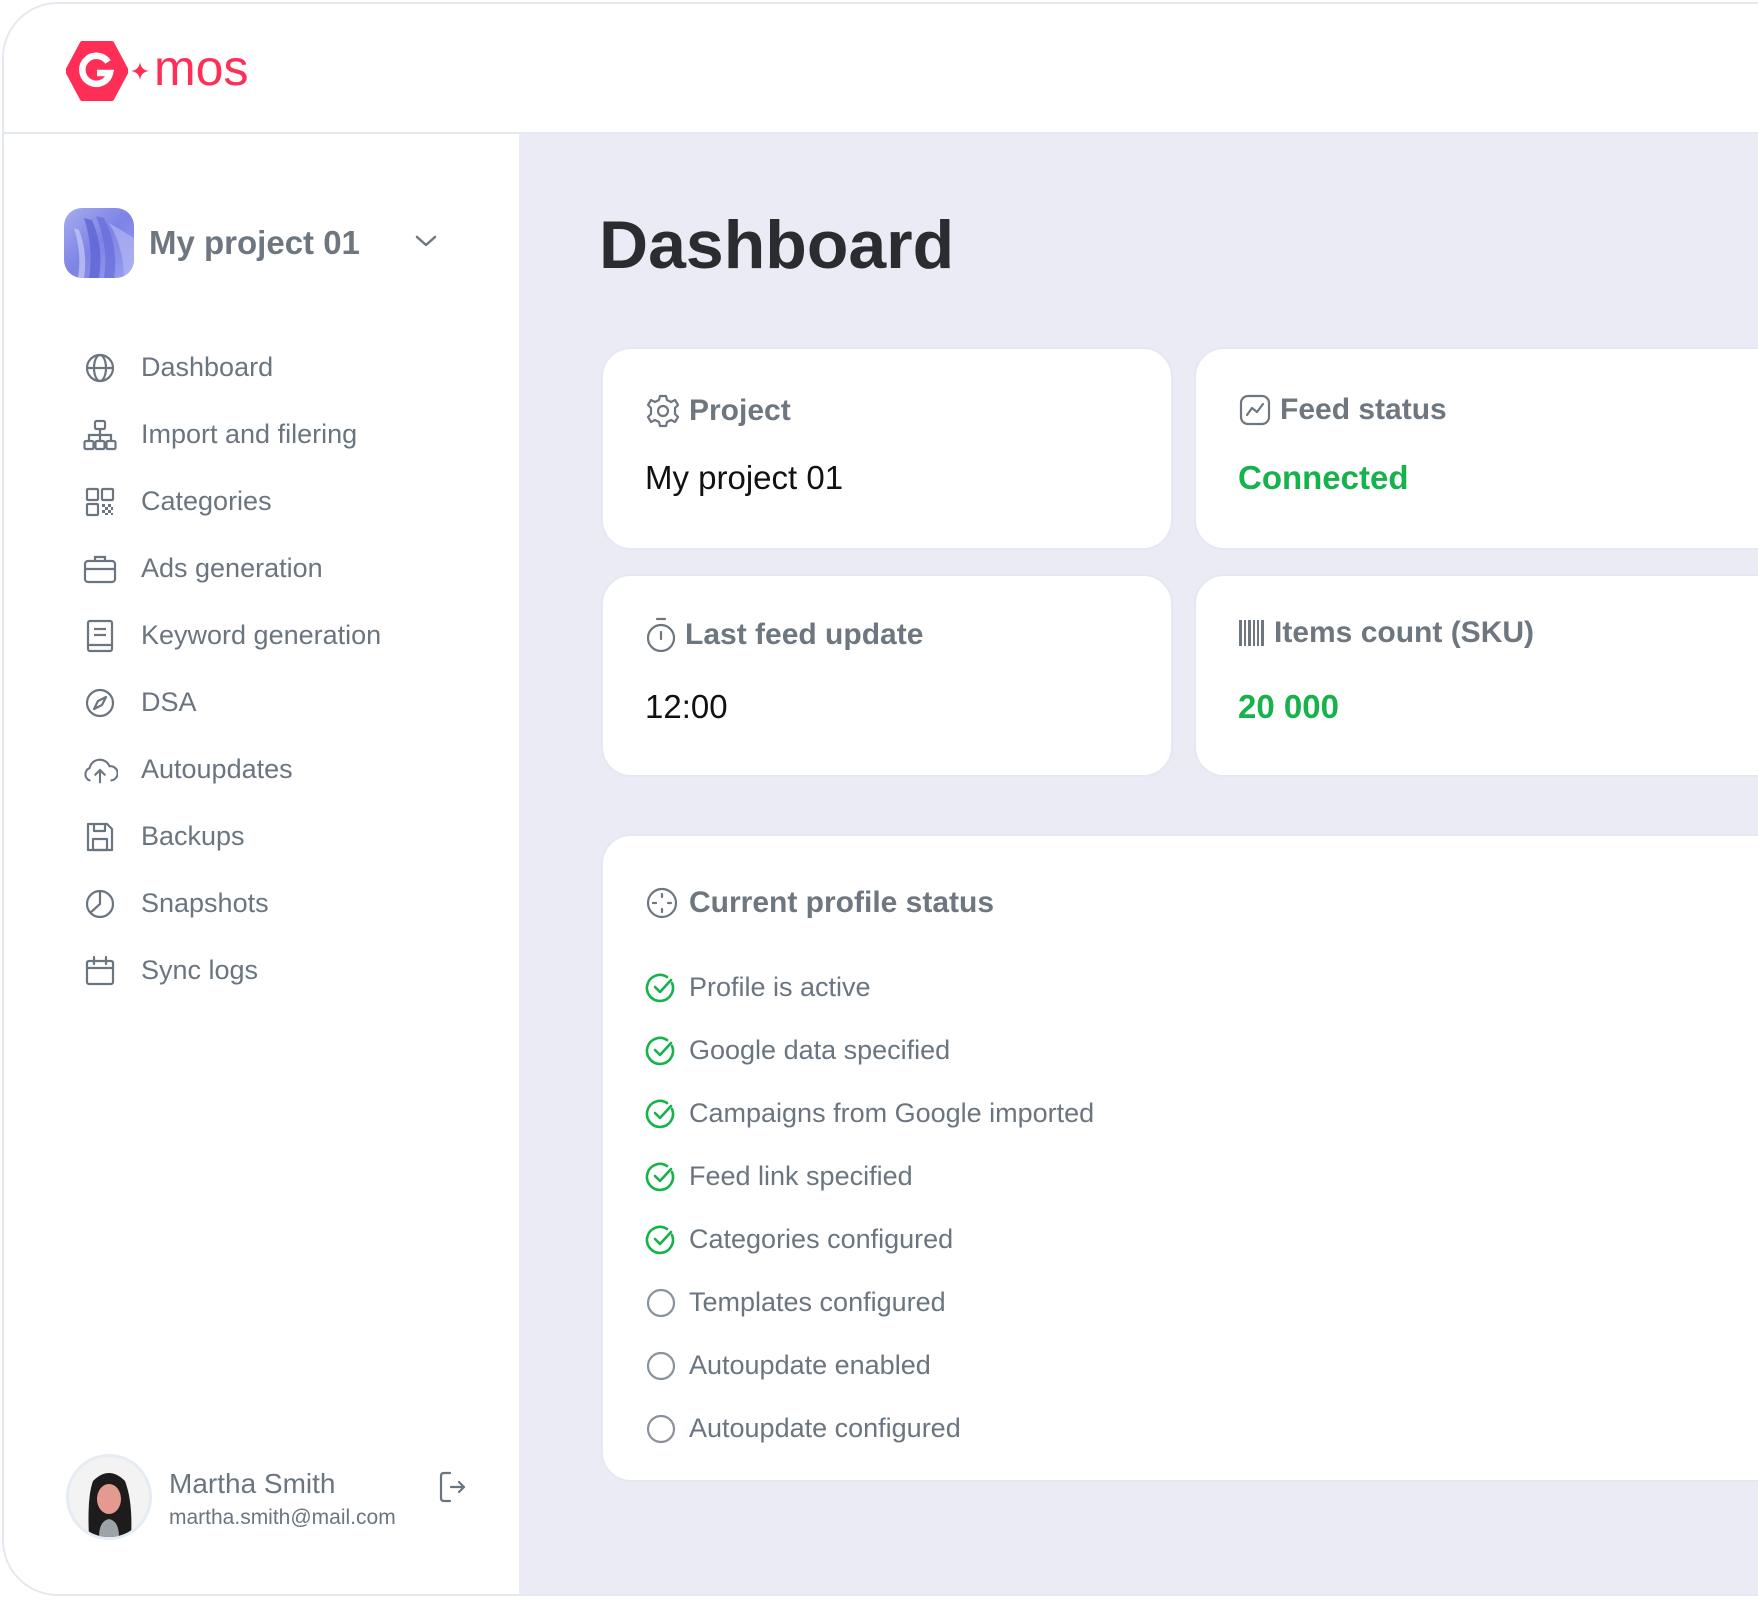 The image size is (1758, 1600). Describe the element at coordinates (820, 1050) in the screenshot. I see `status-item-label: Google data specified` at that location.